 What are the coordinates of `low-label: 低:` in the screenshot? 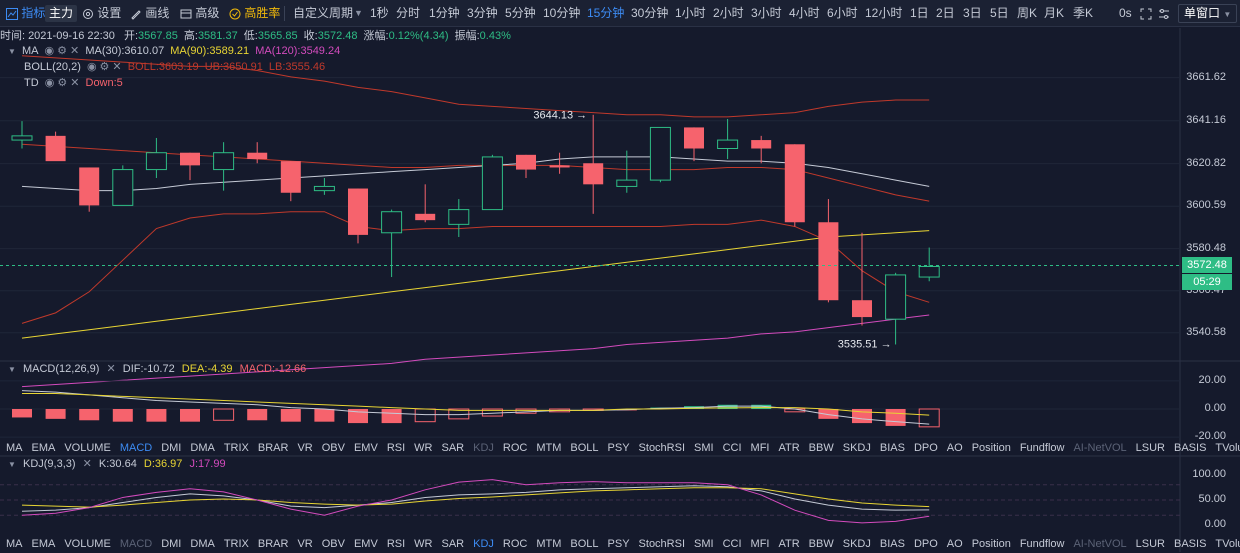 It's located at (250, 36).